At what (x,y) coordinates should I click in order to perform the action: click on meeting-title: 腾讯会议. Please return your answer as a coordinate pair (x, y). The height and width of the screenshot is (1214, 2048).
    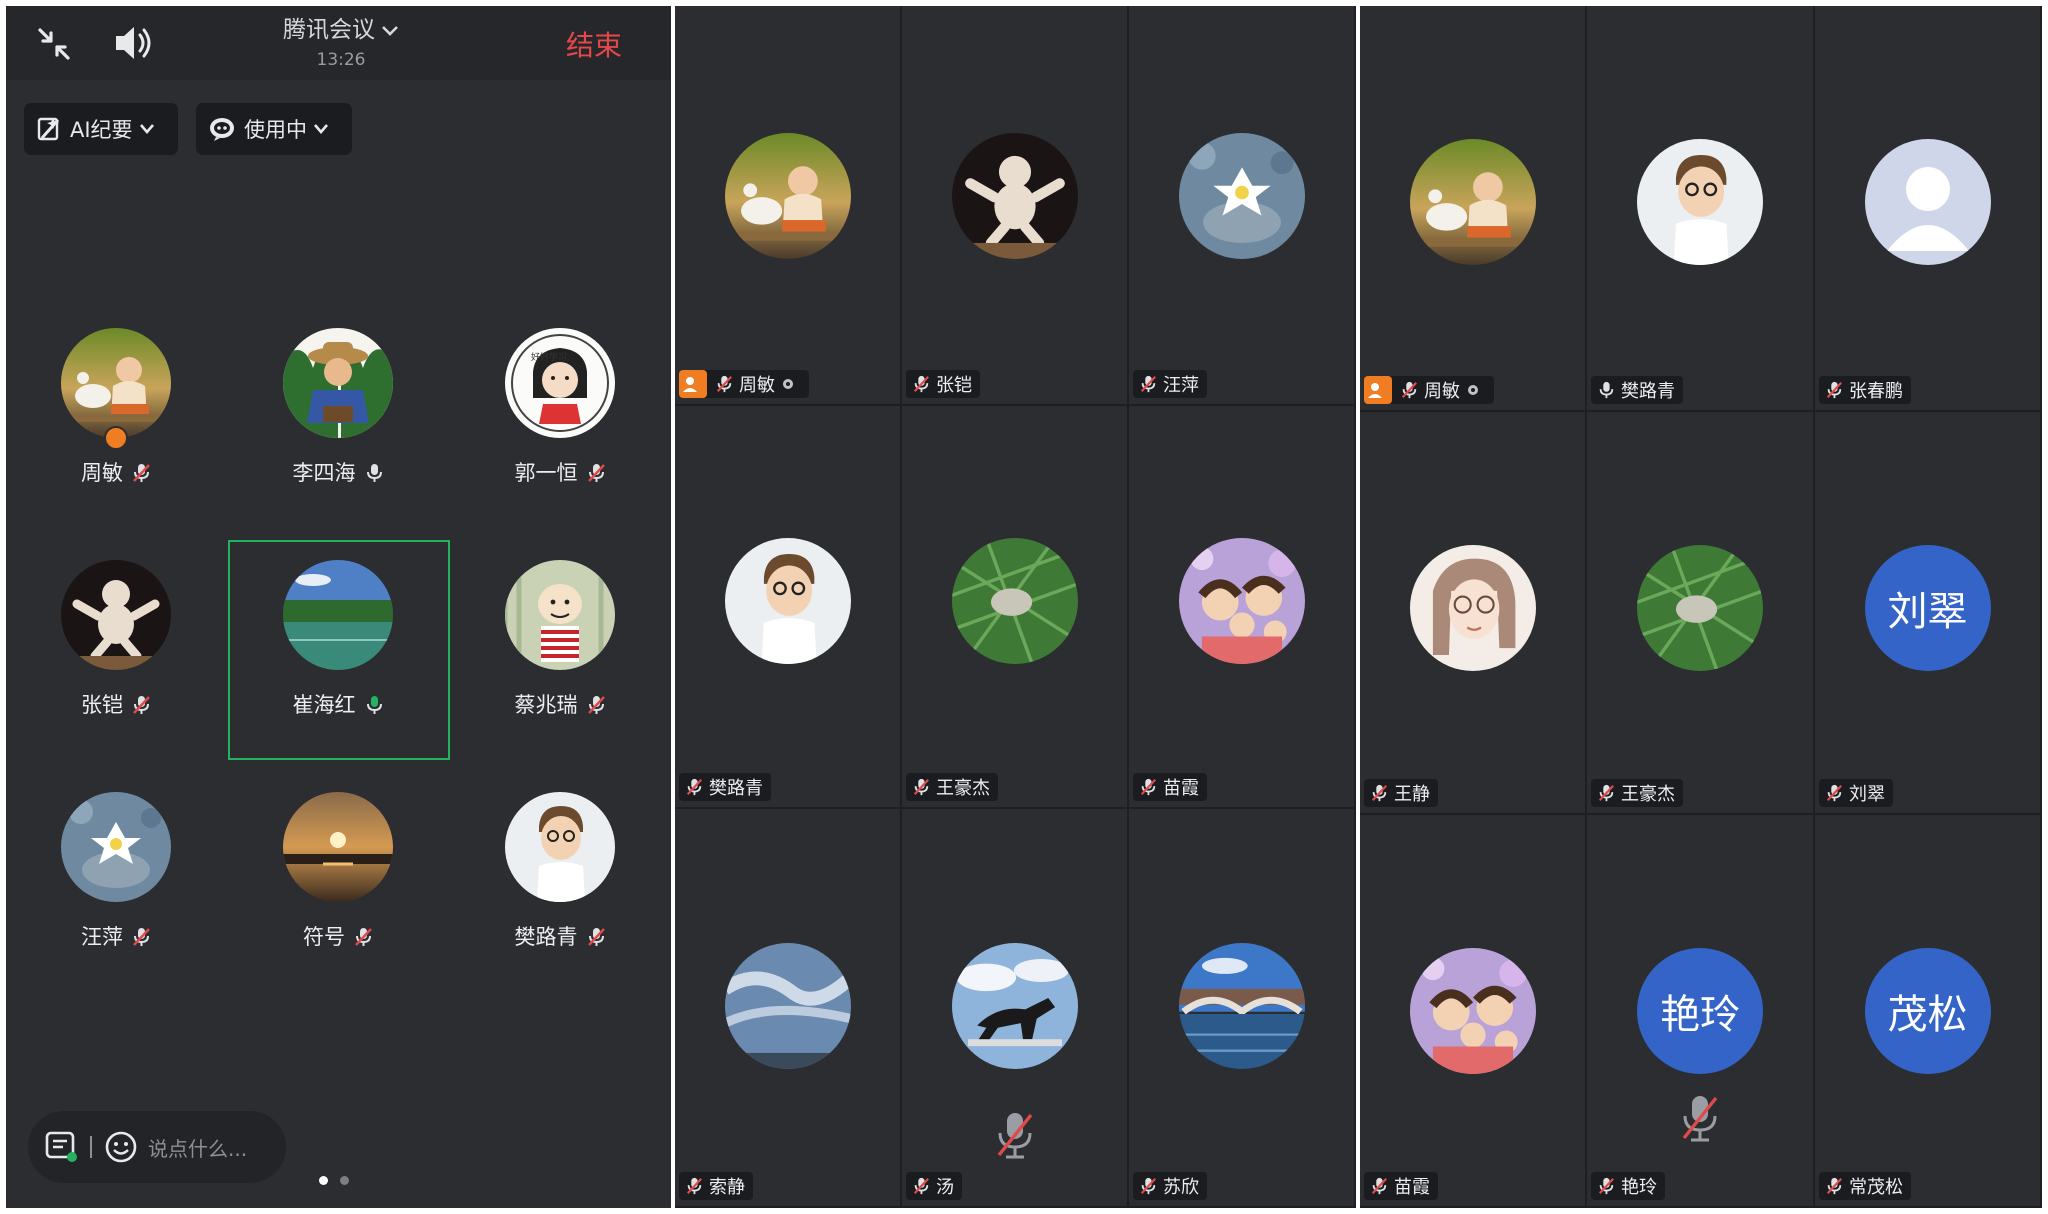
    Looking at the image, I should click on (341, 27).